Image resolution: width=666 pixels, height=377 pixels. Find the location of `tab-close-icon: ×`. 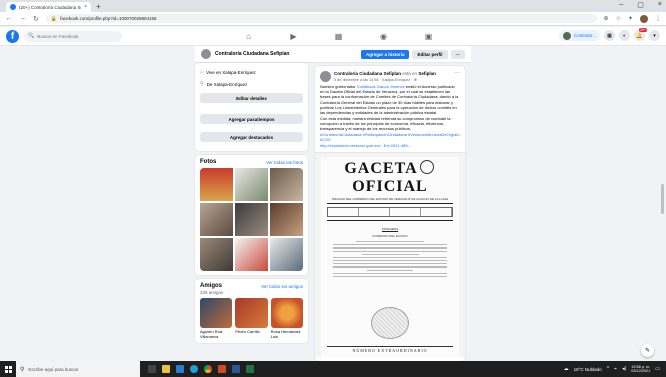

tab-close-icon: × is located at coordinates (85, 7).